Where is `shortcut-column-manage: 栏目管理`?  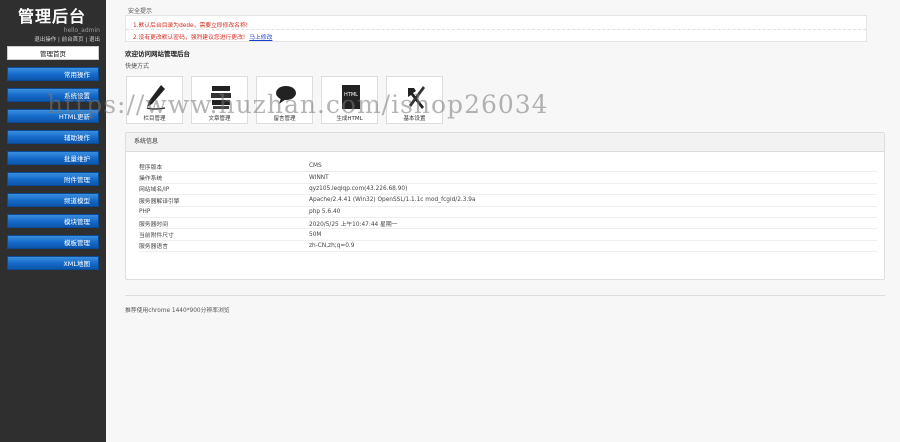 shortcut-column-manage: 栏目管理 is located at coordinates (154, 100).